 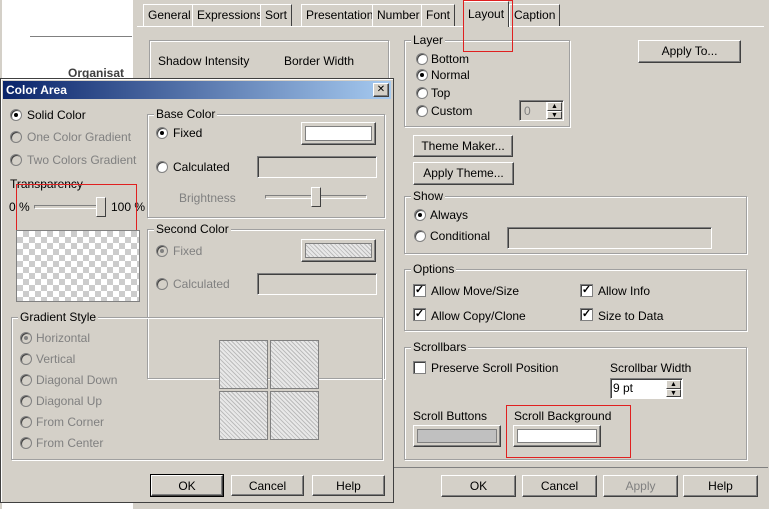 I want to click on layer-normal-label: Normal, so click(x=450, y=75).